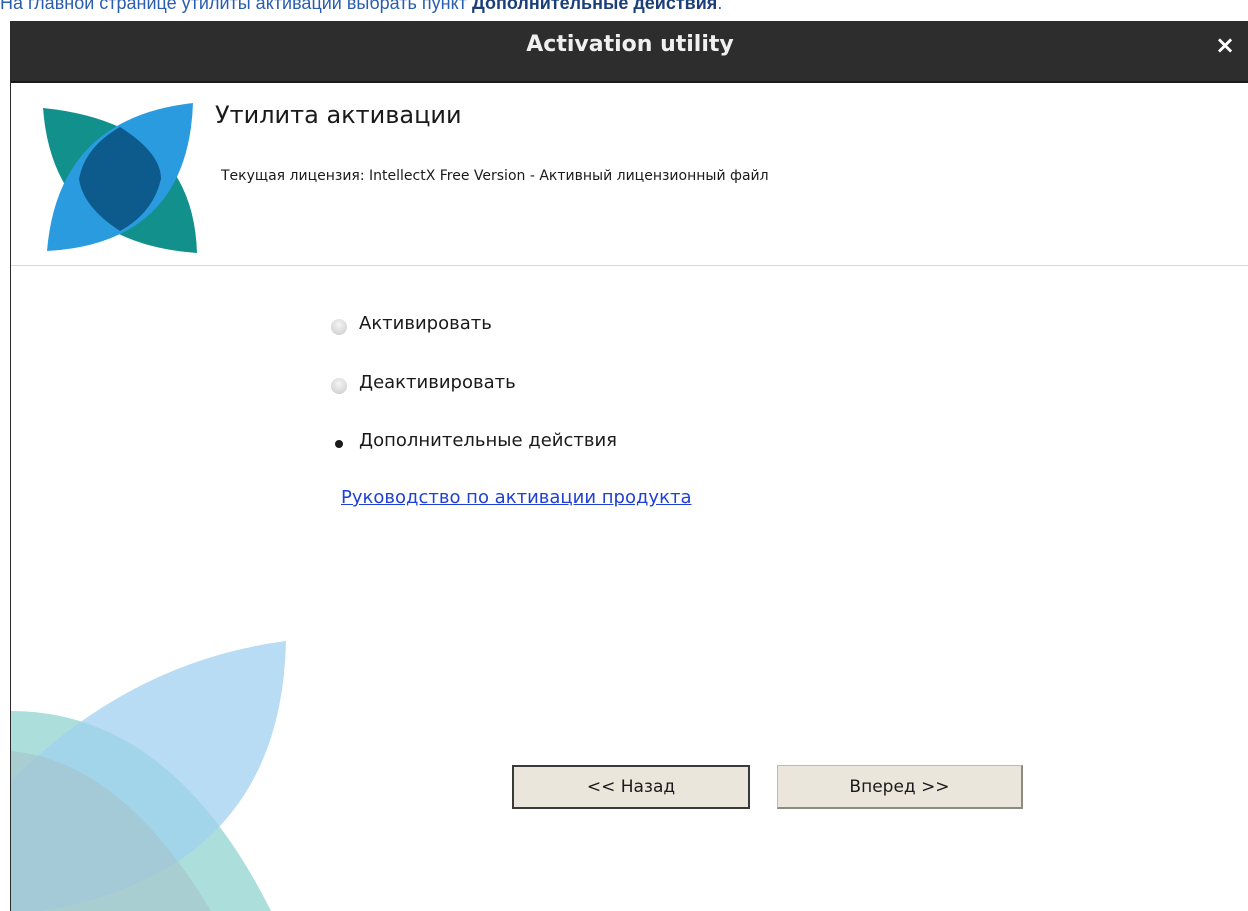 The image size is (1248, 911). Describe the element at coordinates (594, 6) in the screenshot. I see `caption-bold: Дополнительные действия` at that location.